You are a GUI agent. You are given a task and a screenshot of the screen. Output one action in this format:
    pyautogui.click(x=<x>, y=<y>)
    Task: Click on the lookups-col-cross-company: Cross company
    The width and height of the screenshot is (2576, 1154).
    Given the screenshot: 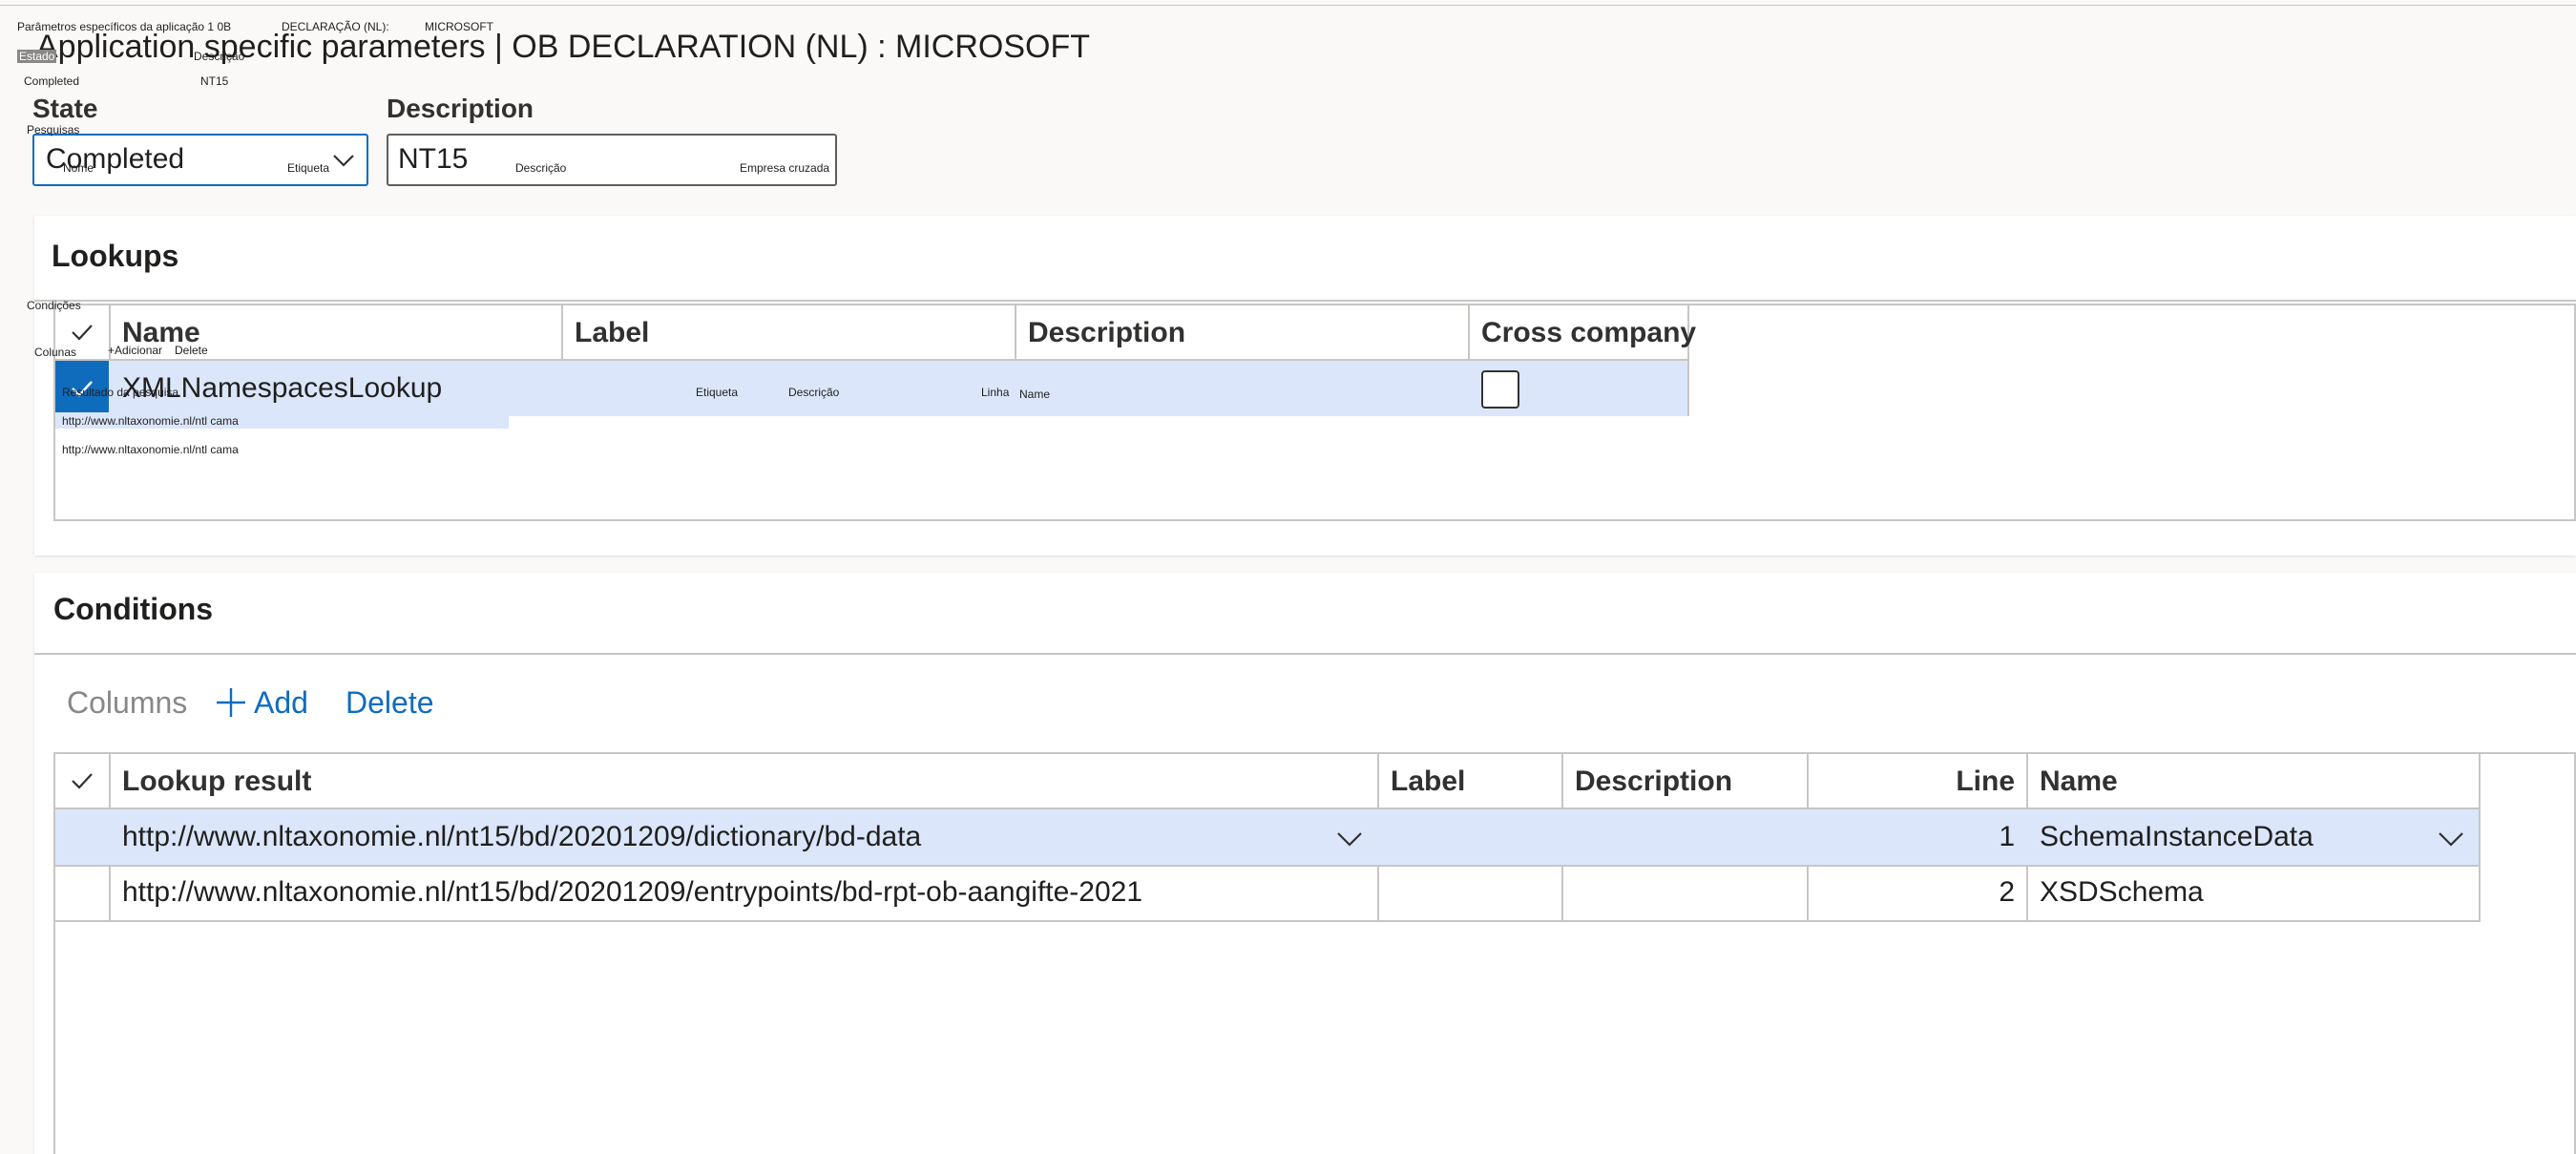 What is the action you would take?
    pyautogui.click(x=1588, y=333)
    